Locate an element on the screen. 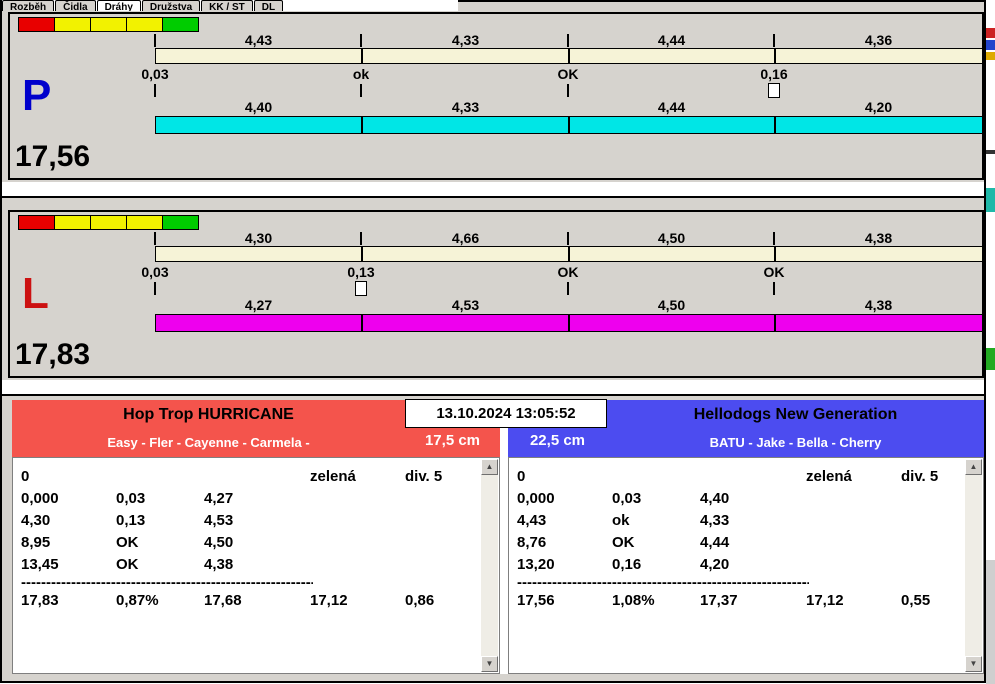 The image size is (995, 684). tab-druzstva: Družstva is located at coordinates (171, 5).